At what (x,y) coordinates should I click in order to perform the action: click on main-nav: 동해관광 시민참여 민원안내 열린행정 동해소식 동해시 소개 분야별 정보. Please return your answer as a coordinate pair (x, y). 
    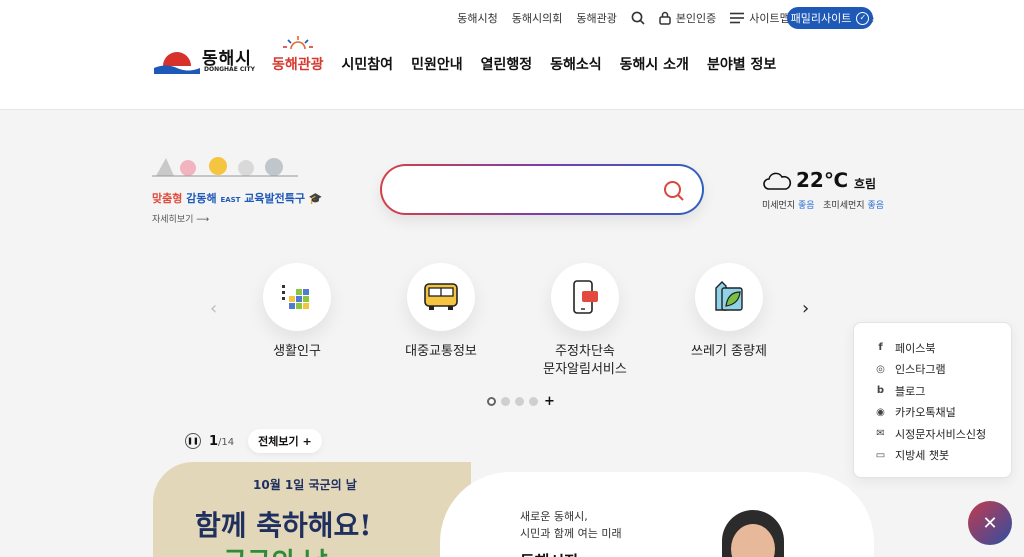
    Looking at the image, I should click on (533, 64).